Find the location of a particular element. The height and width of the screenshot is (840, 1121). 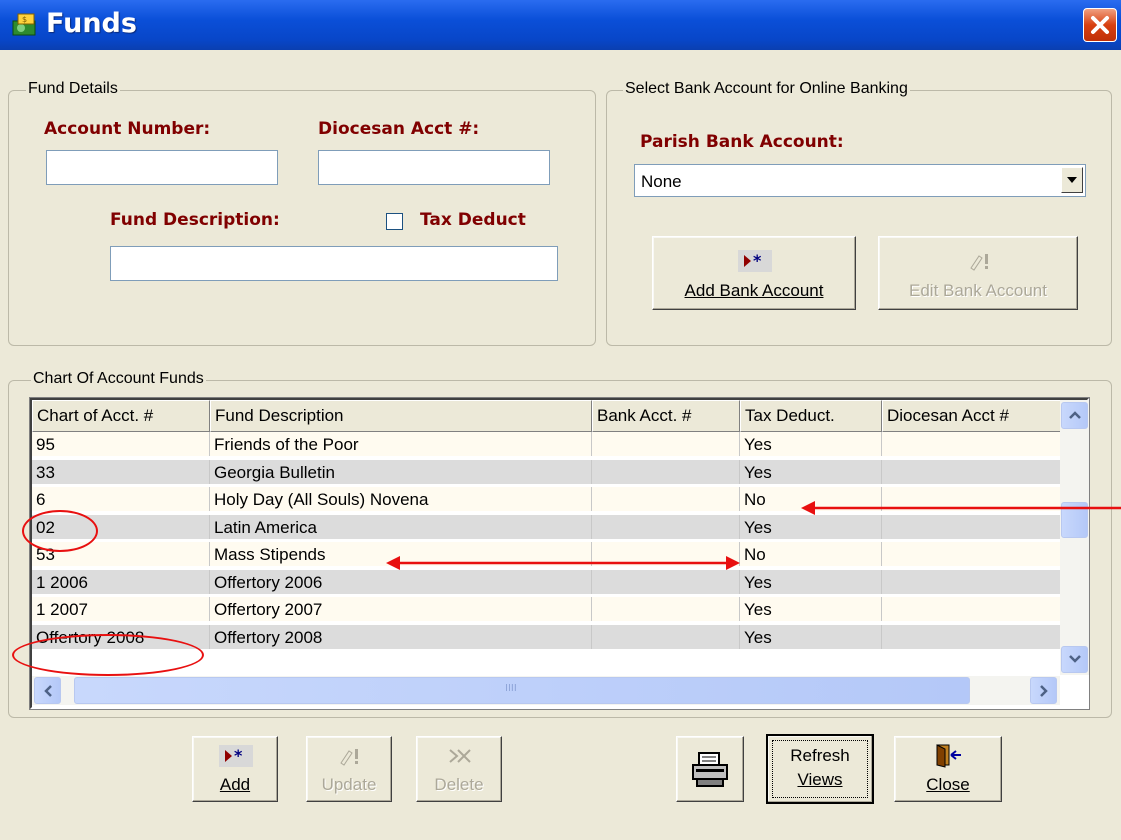

annotation-arrows is located at coordinates (753, 535).